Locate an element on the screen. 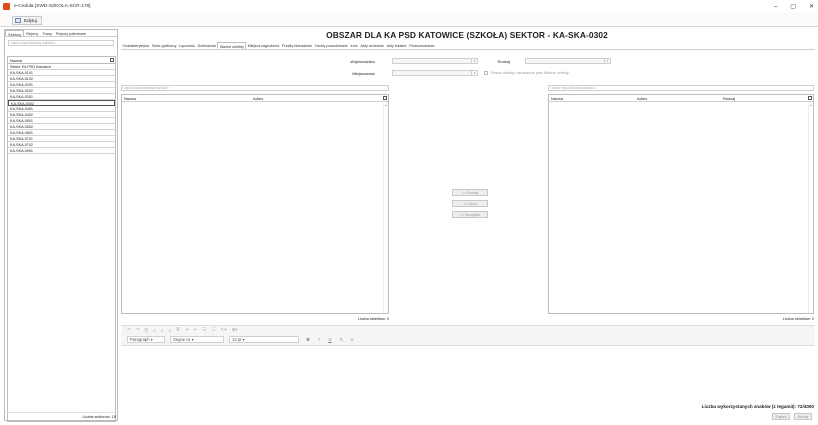 The image size is (818, 425). tab-rejony: Rejony is located at coordinates (32, 33).